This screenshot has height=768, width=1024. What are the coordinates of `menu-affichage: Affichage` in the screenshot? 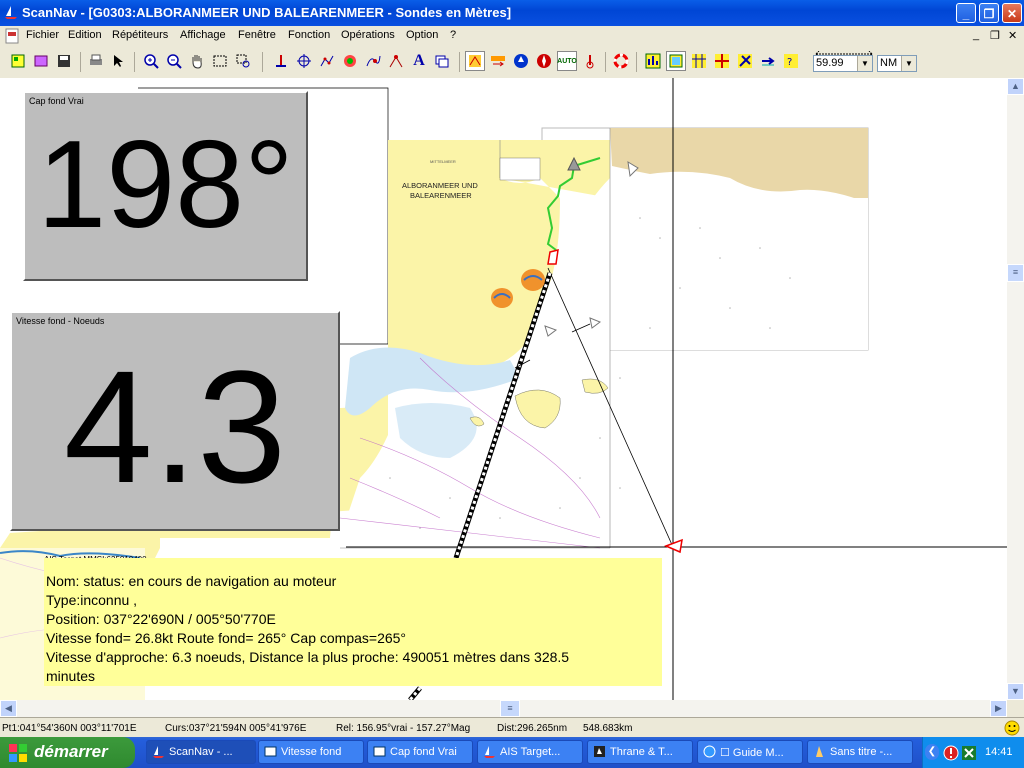 It's located at (203, 35).